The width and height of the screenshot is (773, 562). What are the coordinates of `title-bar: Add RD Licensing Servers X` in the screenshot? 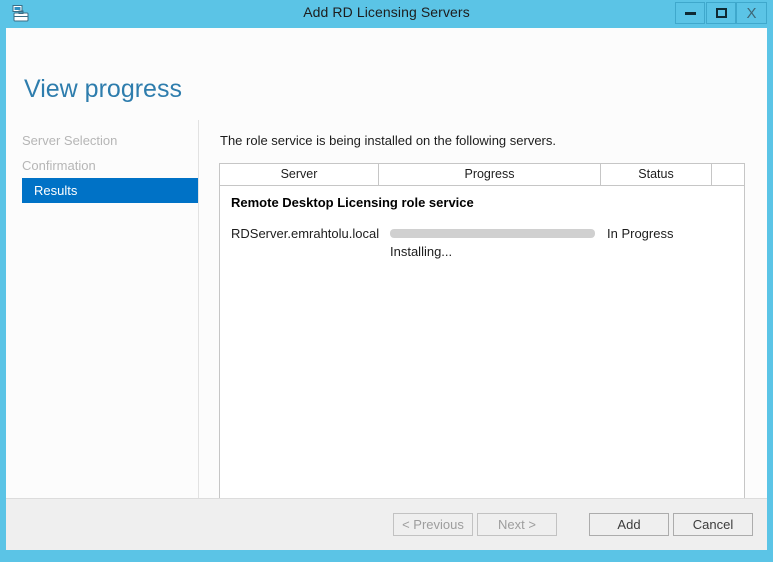 It's located at (386, 14).